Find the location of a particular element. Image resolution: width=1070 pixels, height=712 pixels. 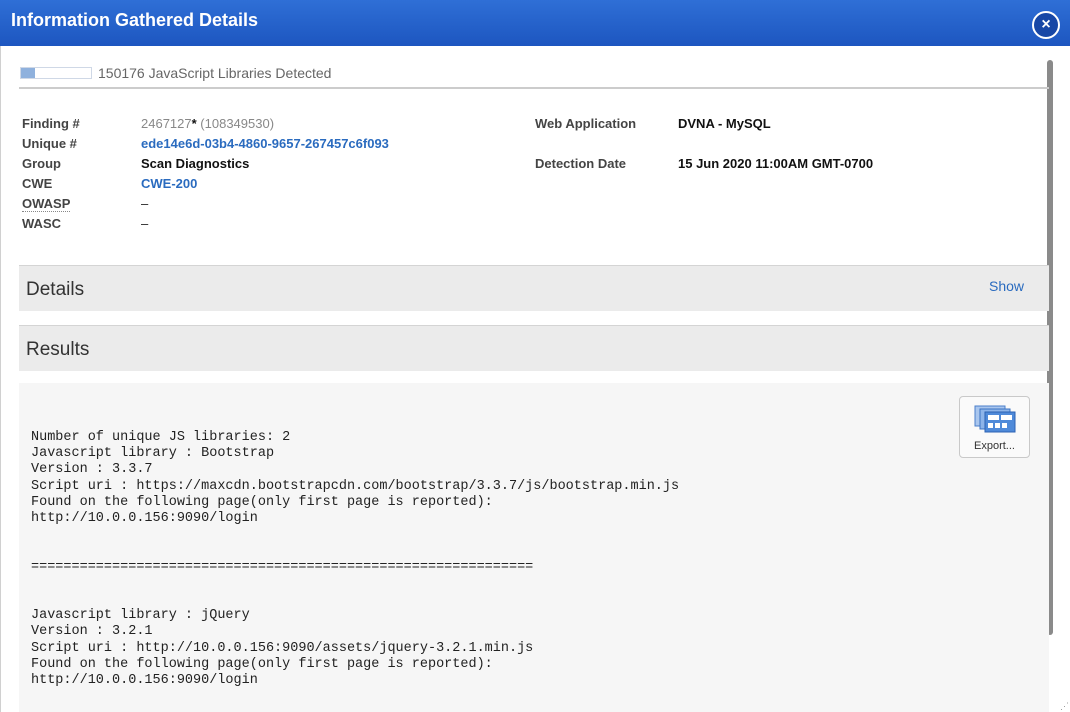

finding-number: 2467127 is located at coordinates (166, 123).